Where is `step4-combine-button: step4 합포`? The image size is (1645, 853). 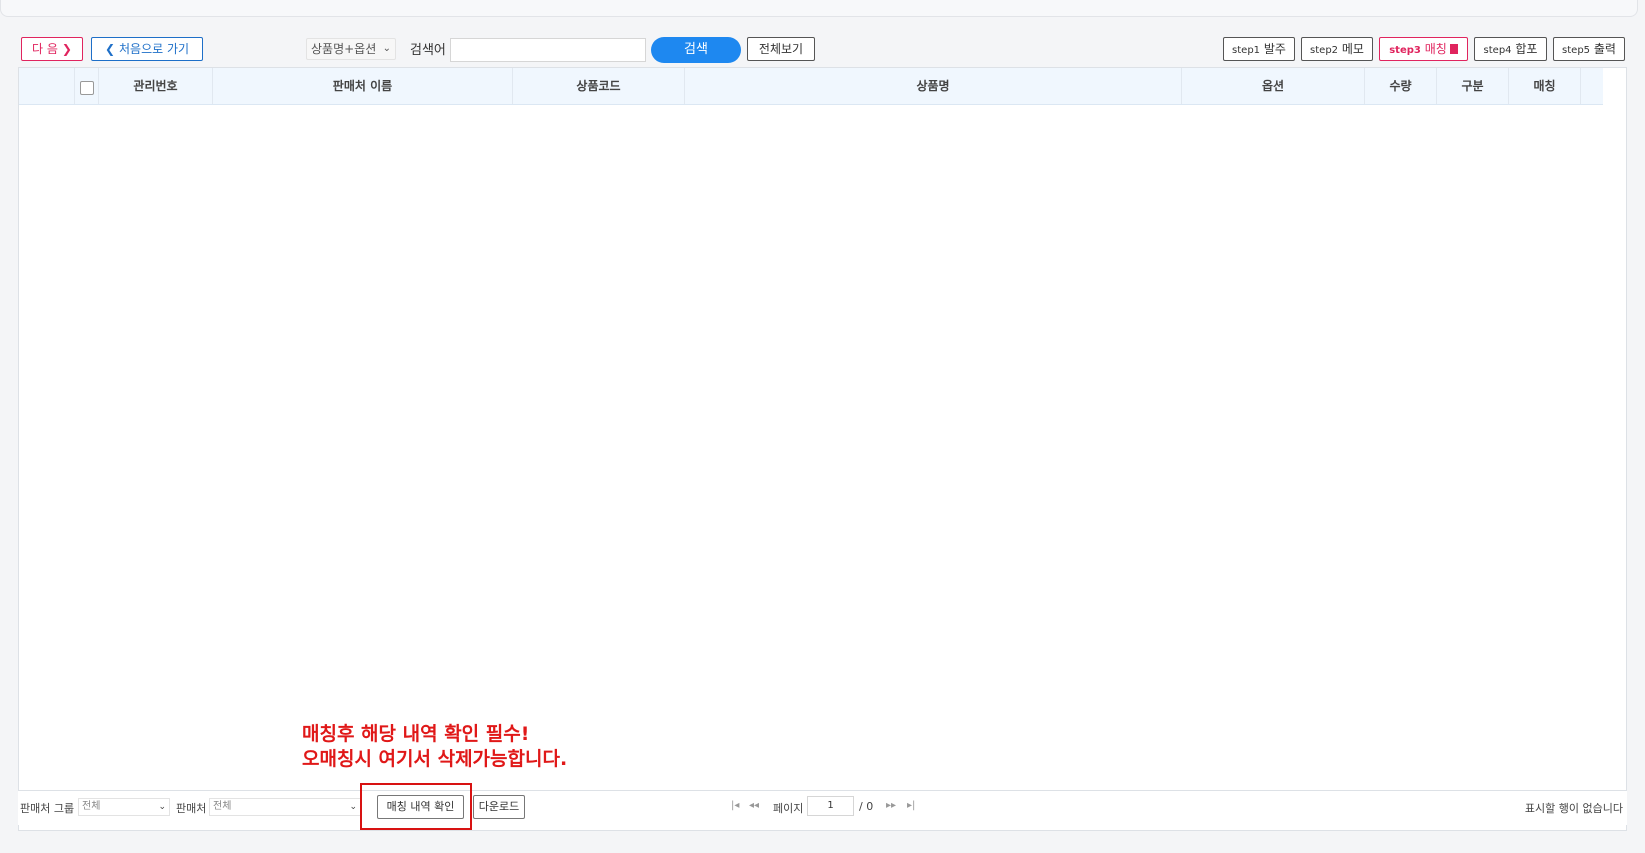 step4-combine-button: step4 합포 is located at coordinates (1510, 49).